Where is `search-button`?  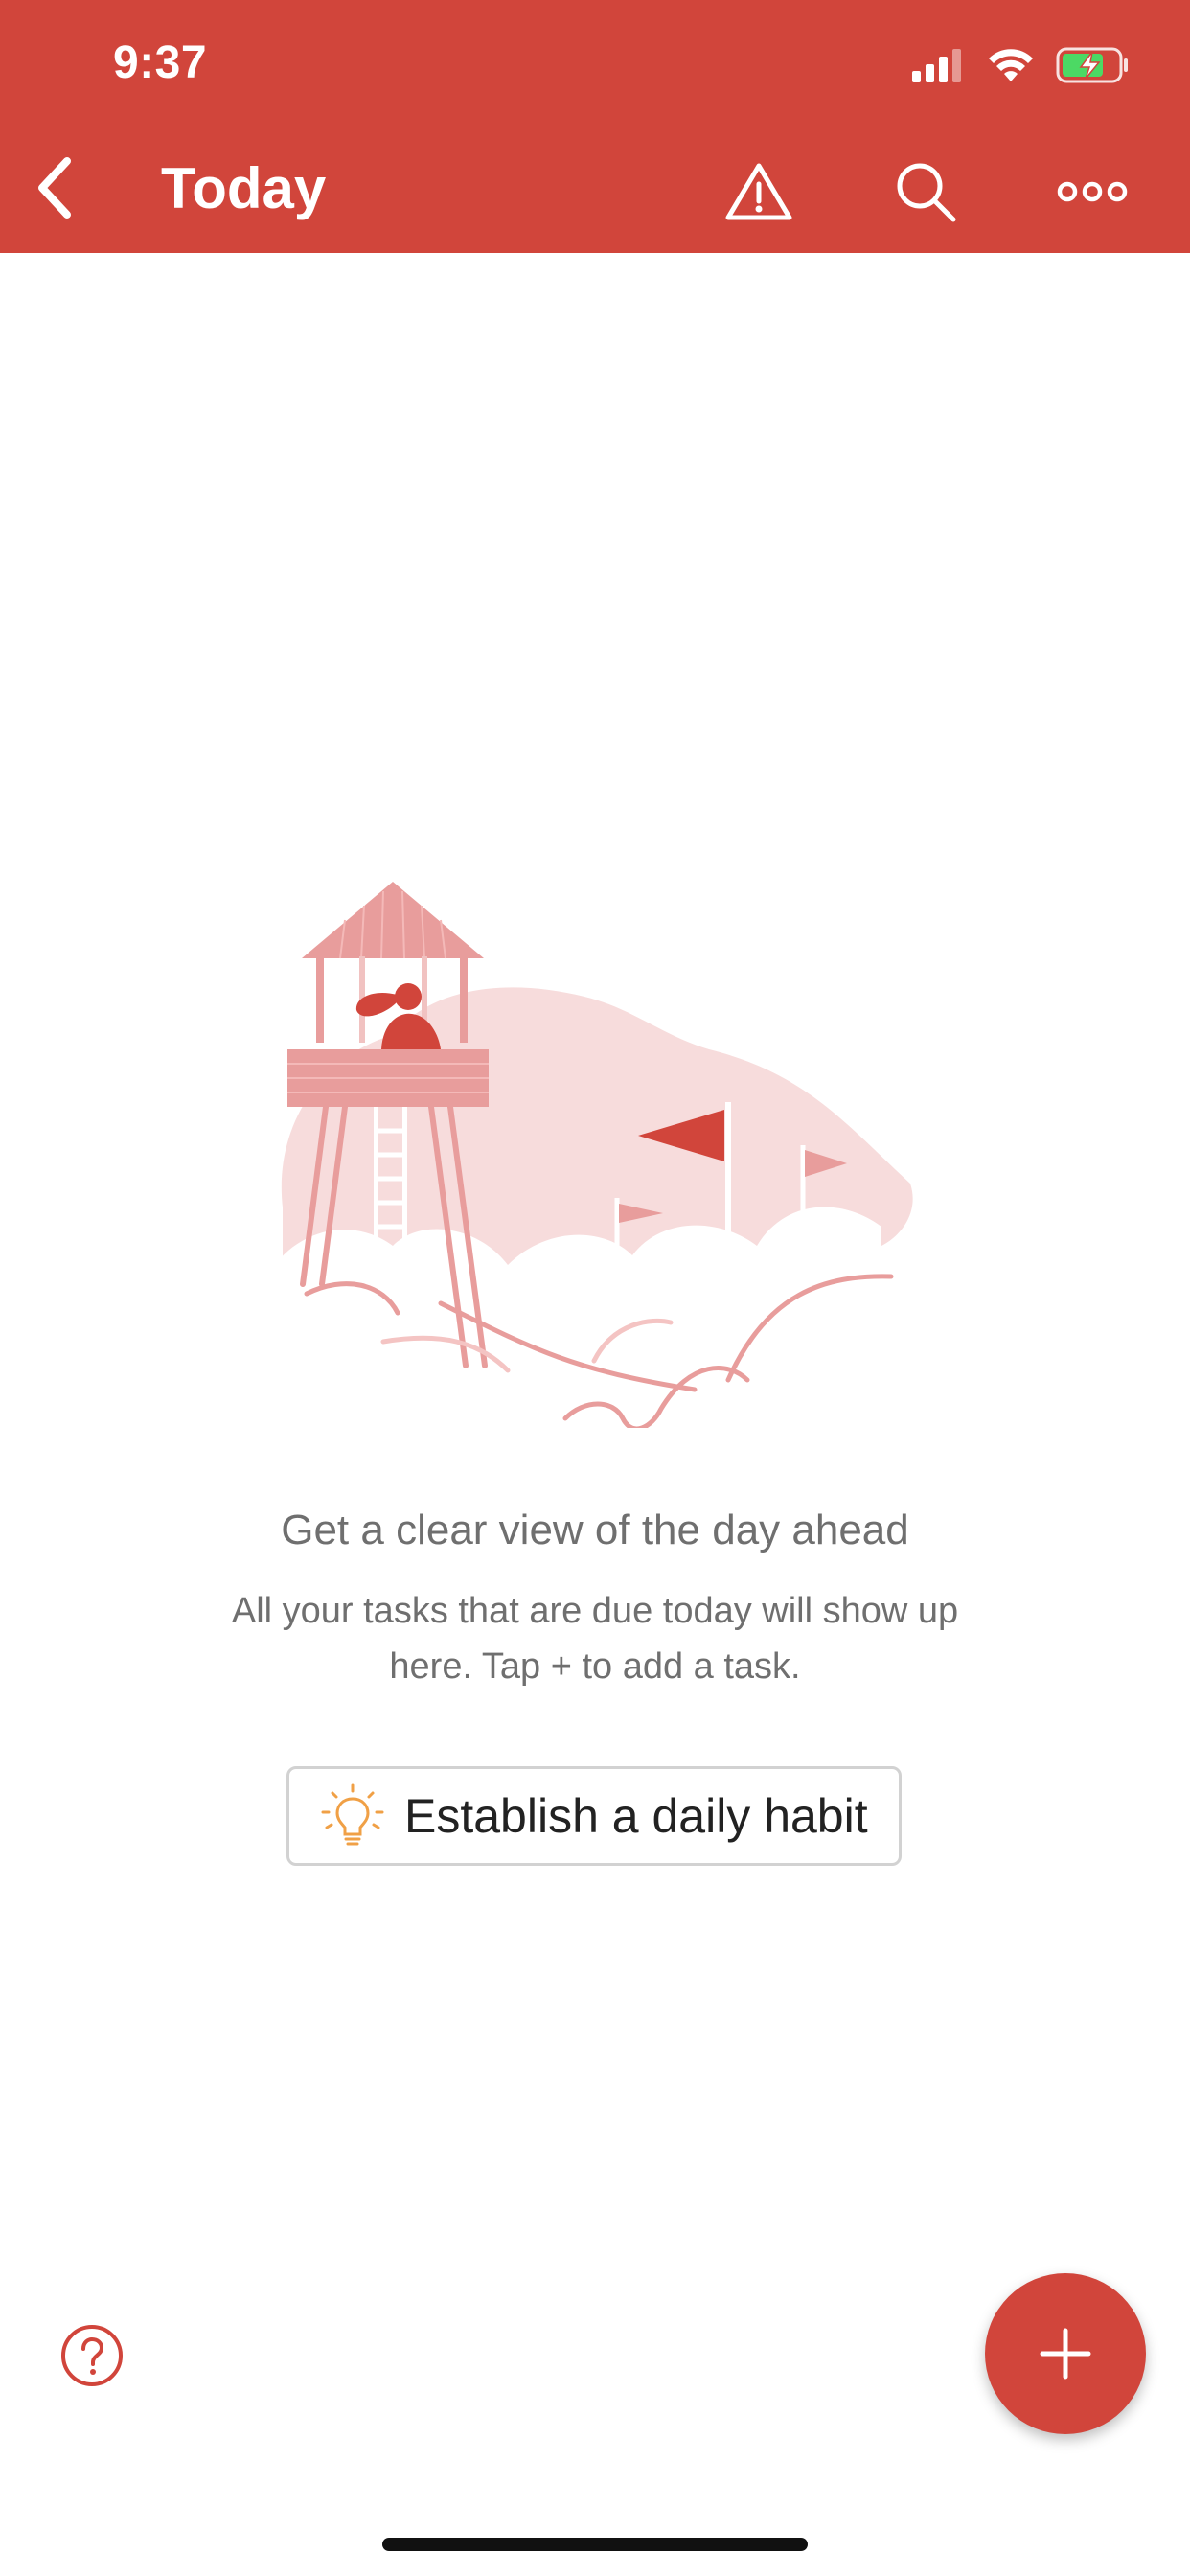
search-button is located at coordinates (926, 191).